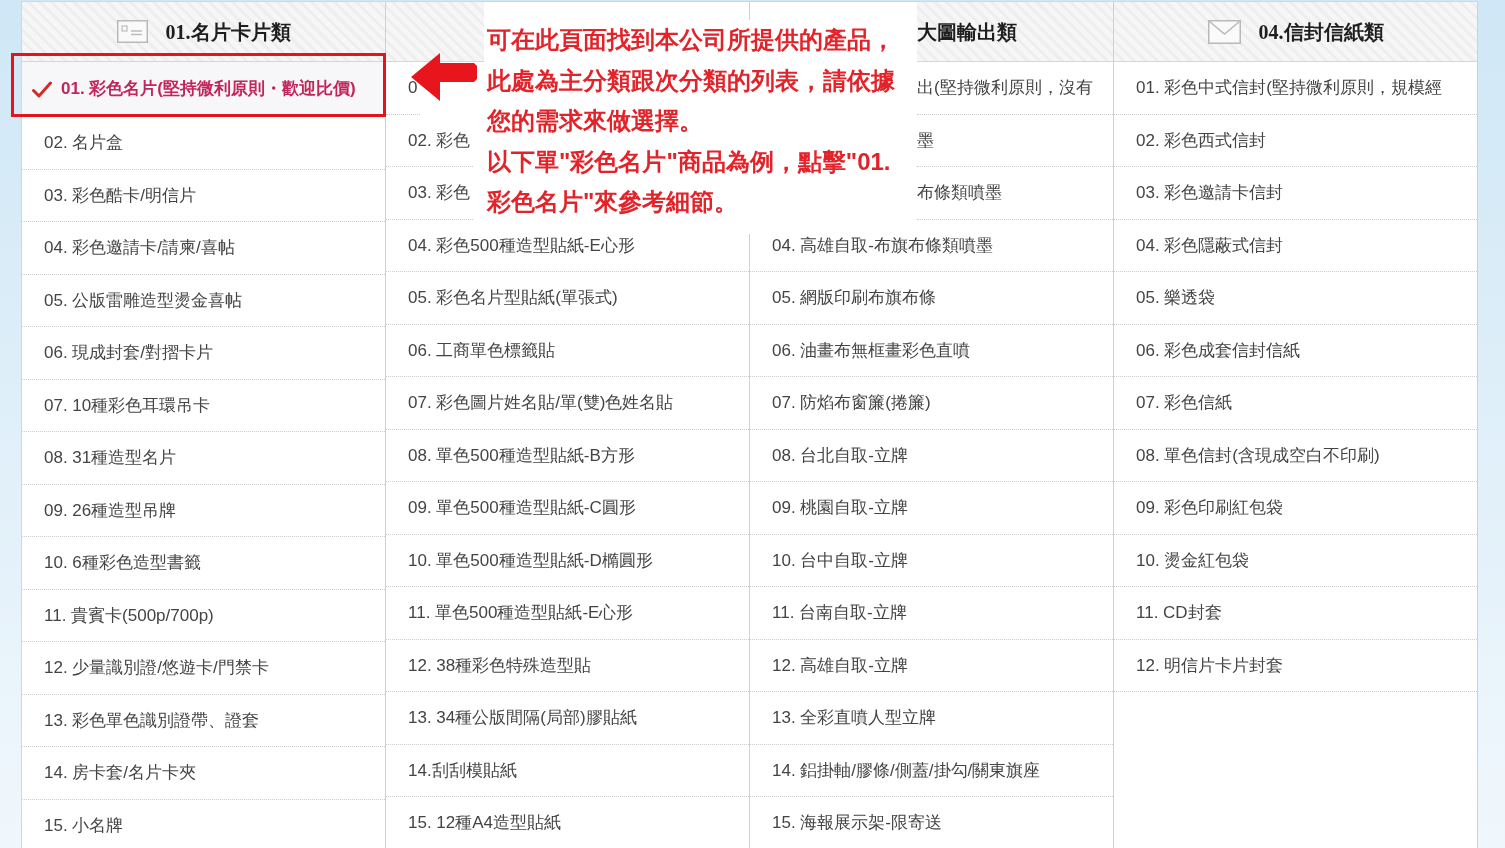  Describe the element at coordinates (967, 32) in the screenshot. I see `column-title: 大圖輸出類` at that location.